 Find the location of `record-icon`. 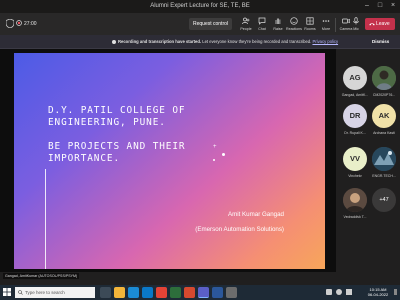

record-icon is located at coordinates (114, 42).